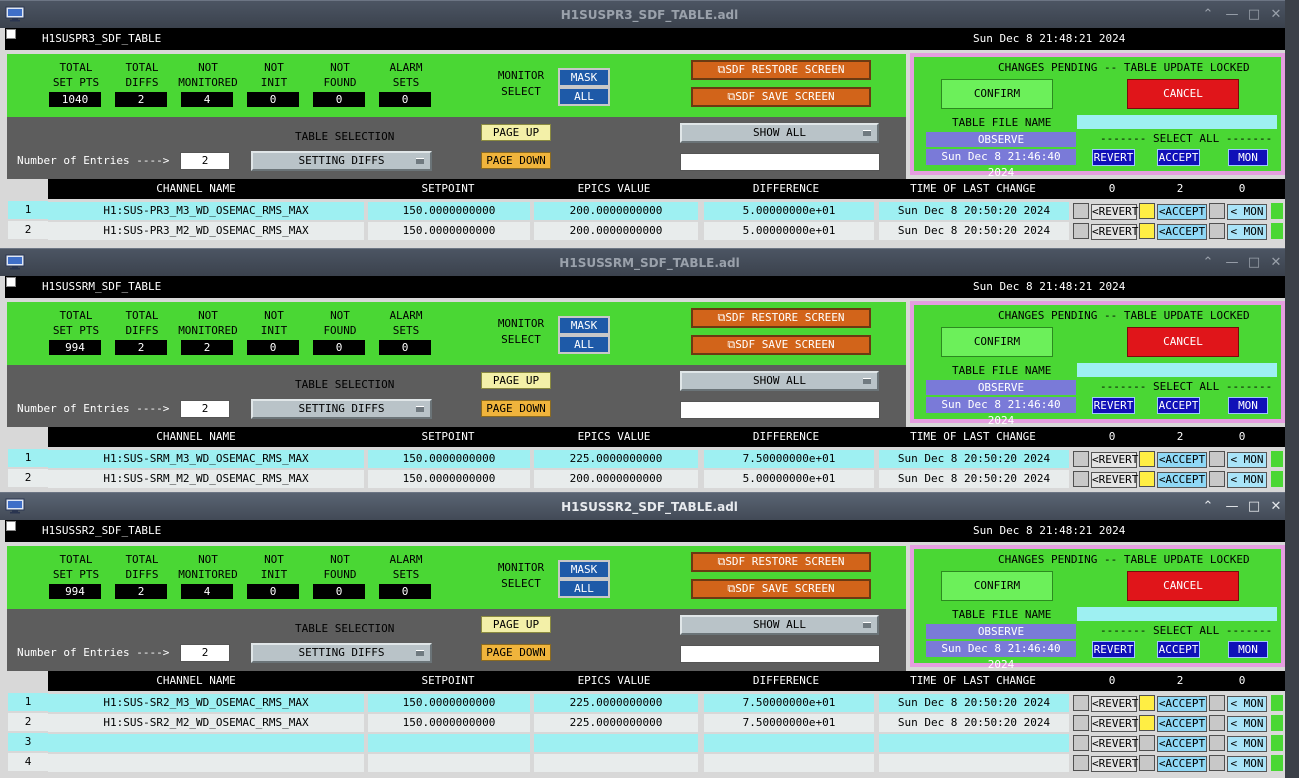 This screenshot has width=1299, height=778. What do you see at coordinates (649, 506) in the screenshot?
I see `window-titlebar: H1SUSSR2_SDF_TABLE.adl ⌃ — □ ✕` at bounding box center [649, 506].